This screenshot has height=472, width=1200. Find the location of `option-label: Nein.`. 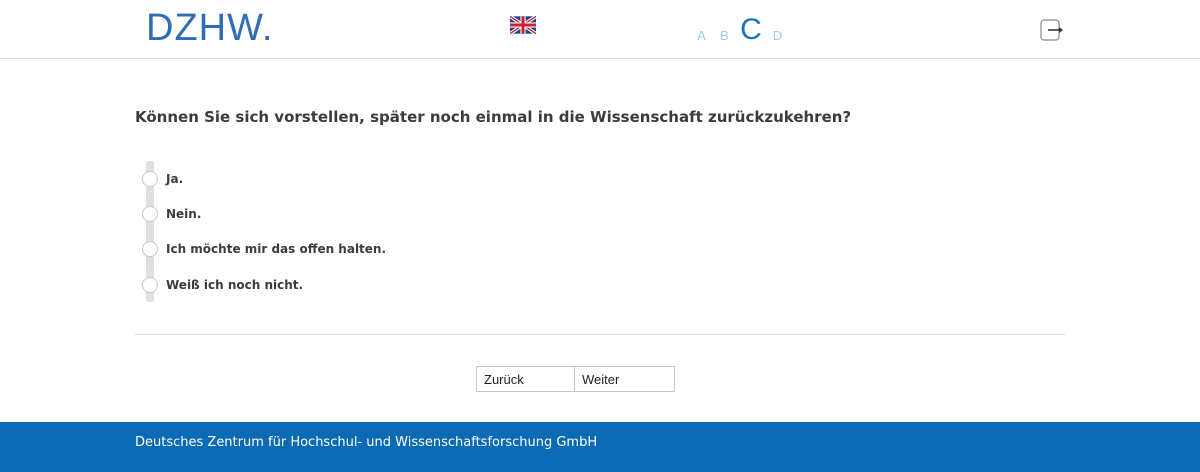

option-label: Nein. is located at coordinates (183, 214).